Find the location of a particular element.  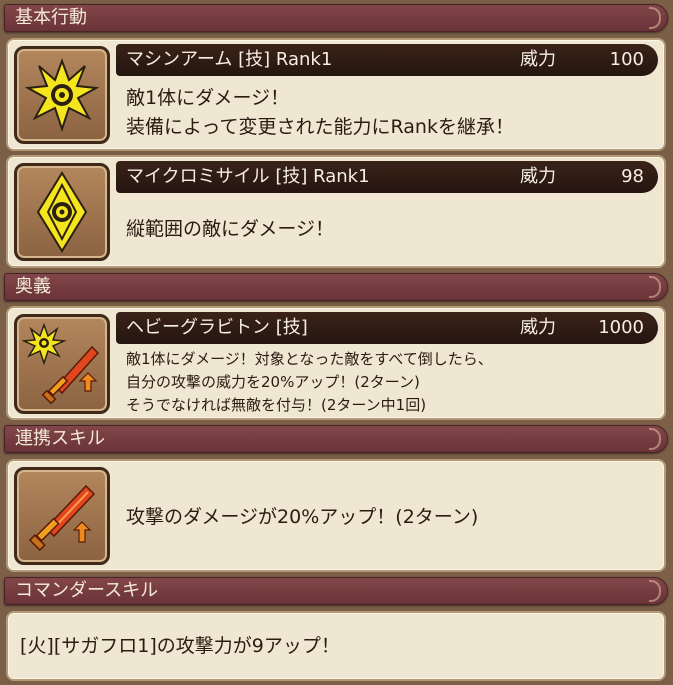

skill-description: 敵1体にダメージ！ 装備によって変更された能力にRankを継承！ is located at coordinates (390, 113).